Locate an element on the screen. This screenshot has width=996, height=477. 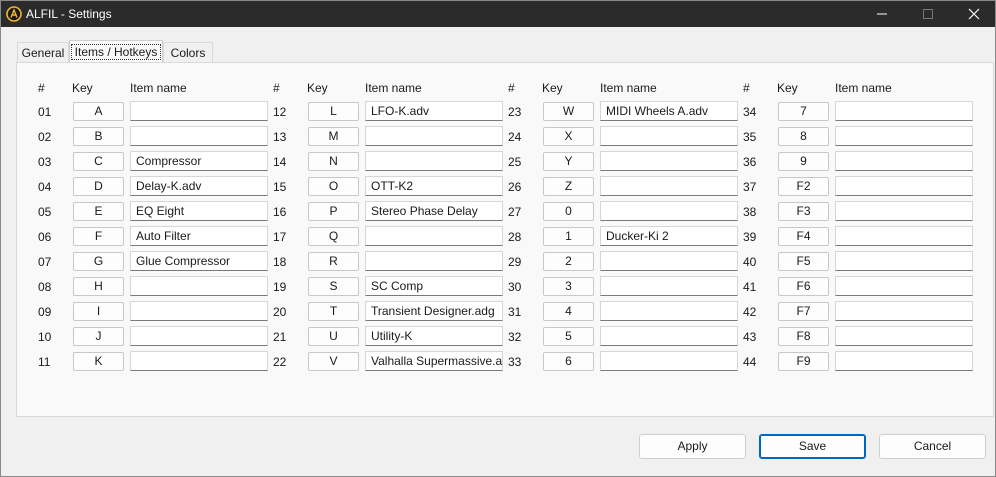
hotkey-button: K is located at coordinates (98, 361).